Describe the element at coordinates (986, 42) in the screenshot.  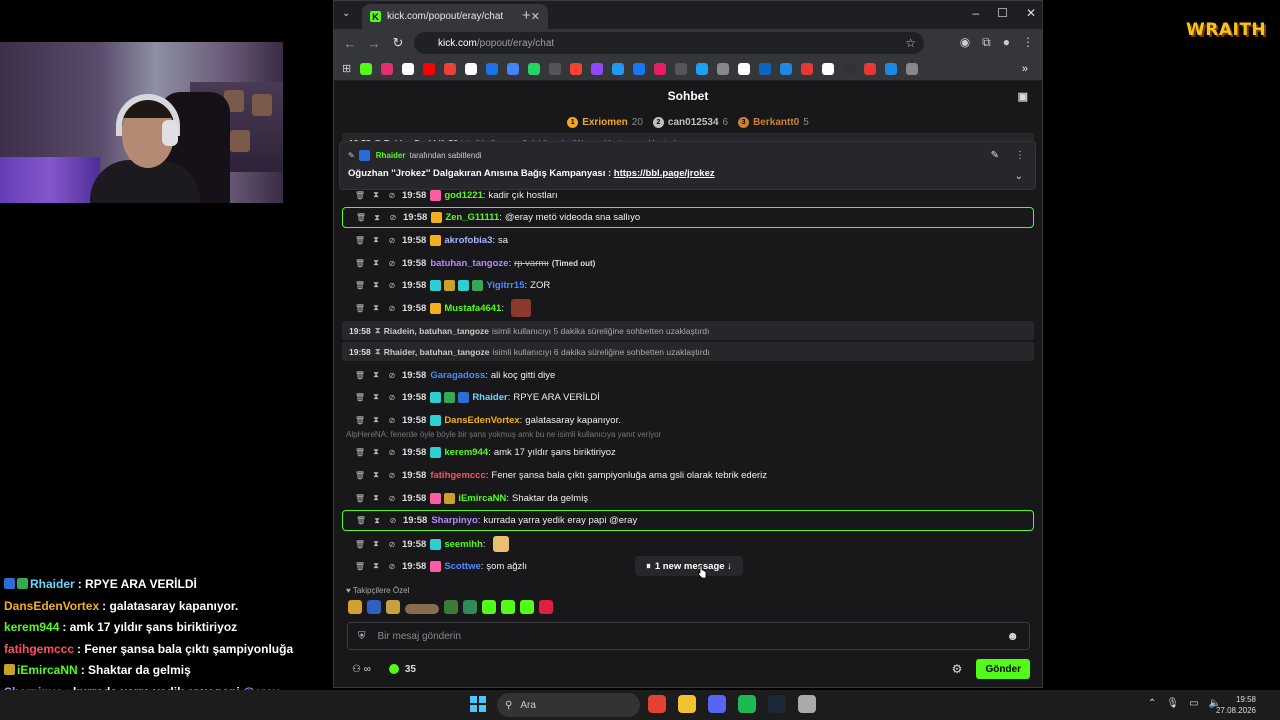
I see `extensions-puzzle-icon: ⧉` at that location.